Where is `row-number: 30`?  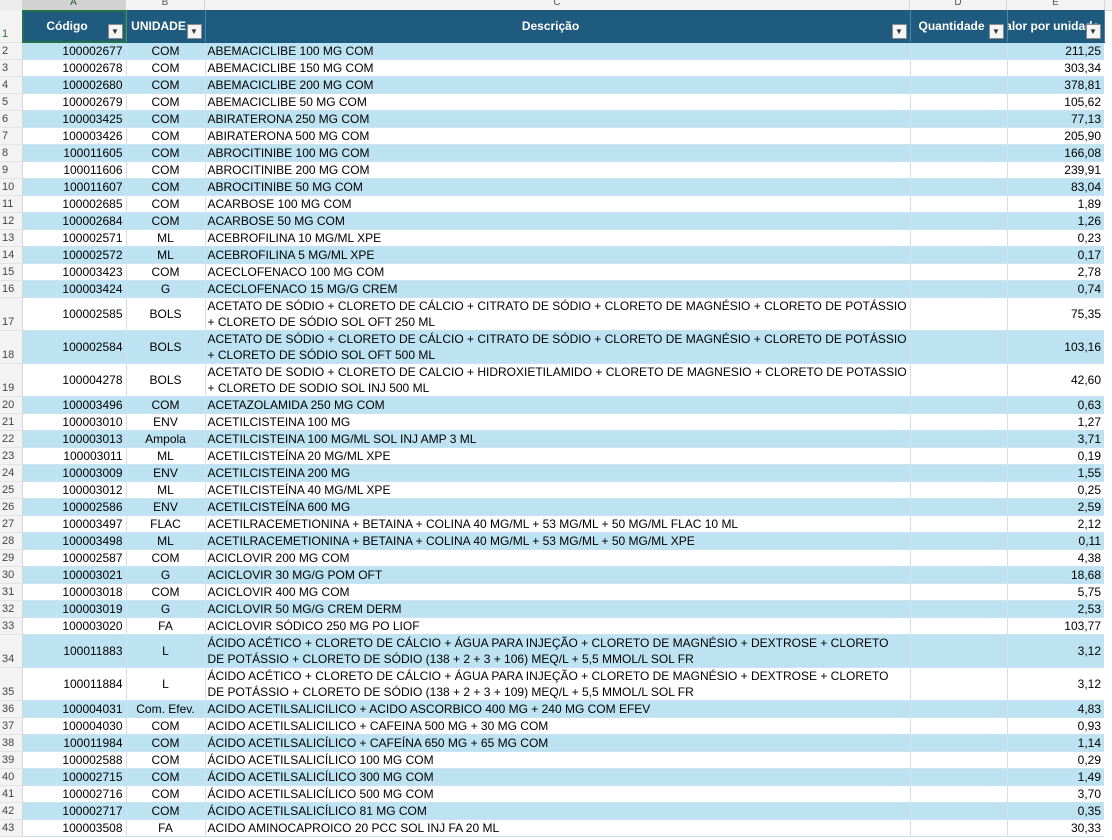
row-number: 30 is located at coordinates (11, 575).